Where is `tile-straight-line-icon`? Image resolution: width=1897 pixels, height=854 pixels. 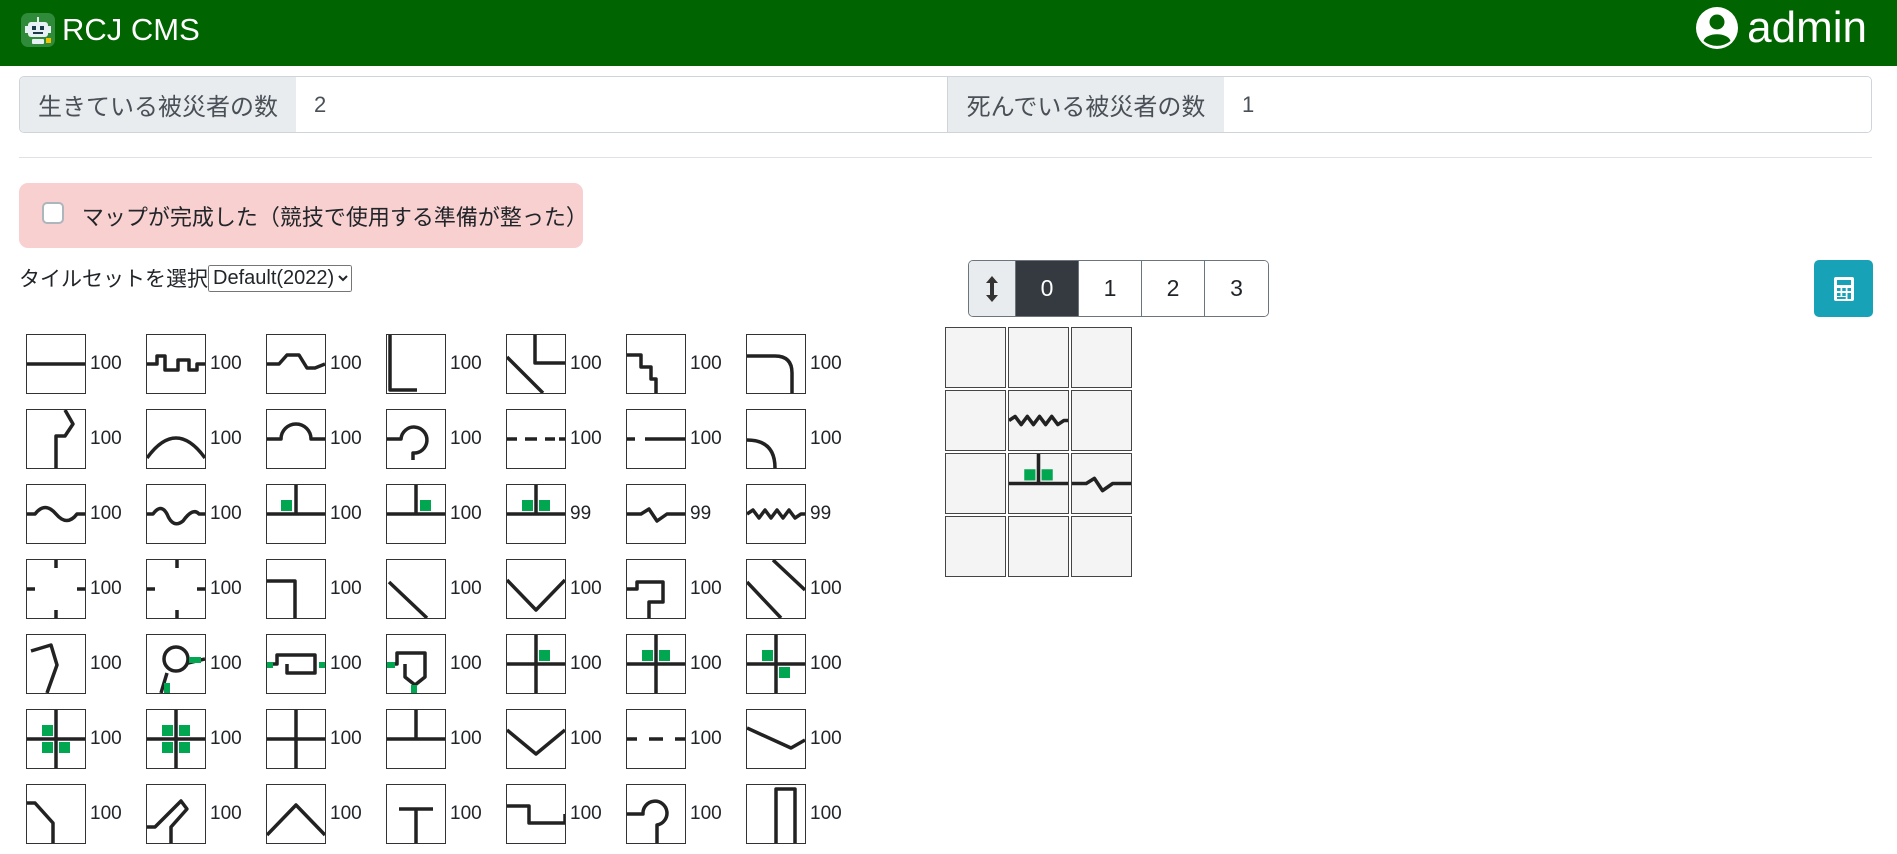
tile-straight-line-icon is located at coordinates (56, 364).